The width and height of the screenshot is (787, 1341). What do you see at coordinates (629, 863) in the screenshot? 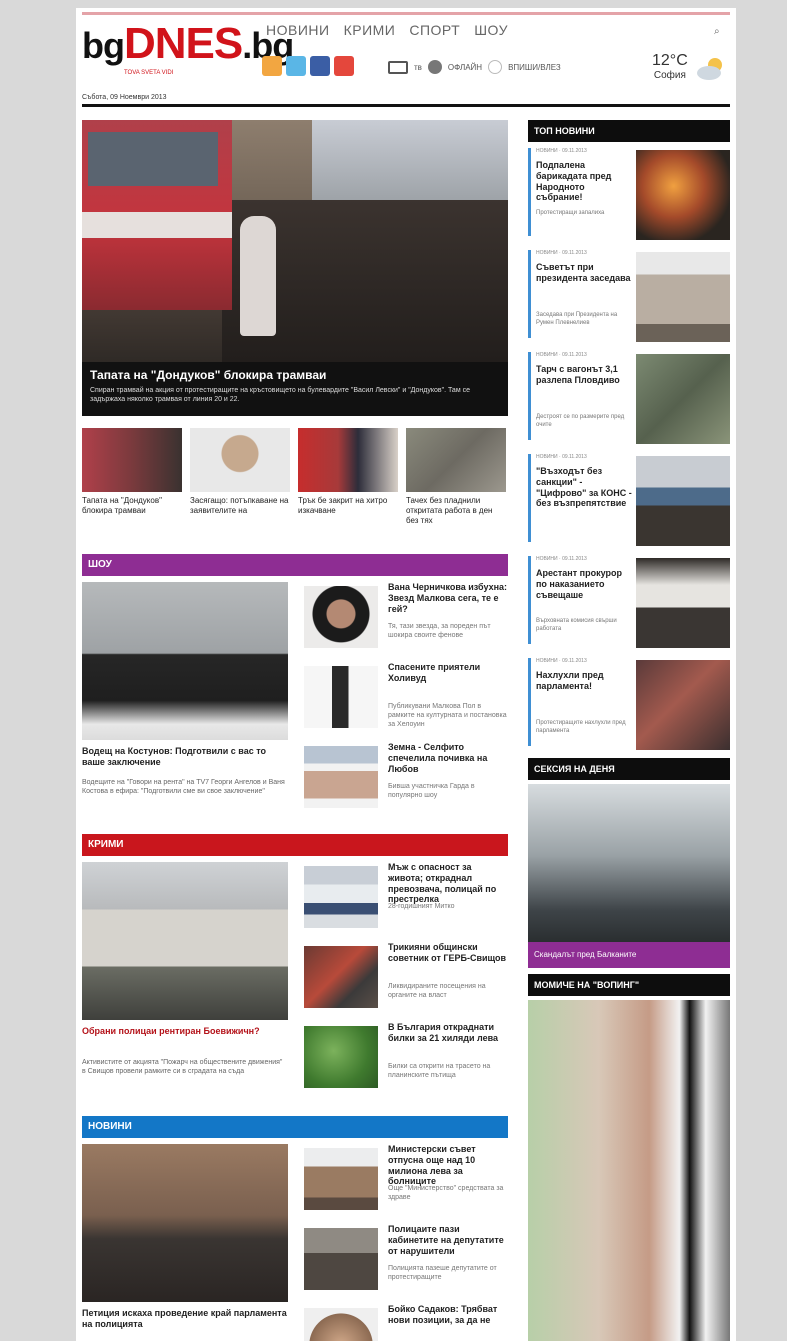
I see `sitting-photo` at bounding box center [629, 863].